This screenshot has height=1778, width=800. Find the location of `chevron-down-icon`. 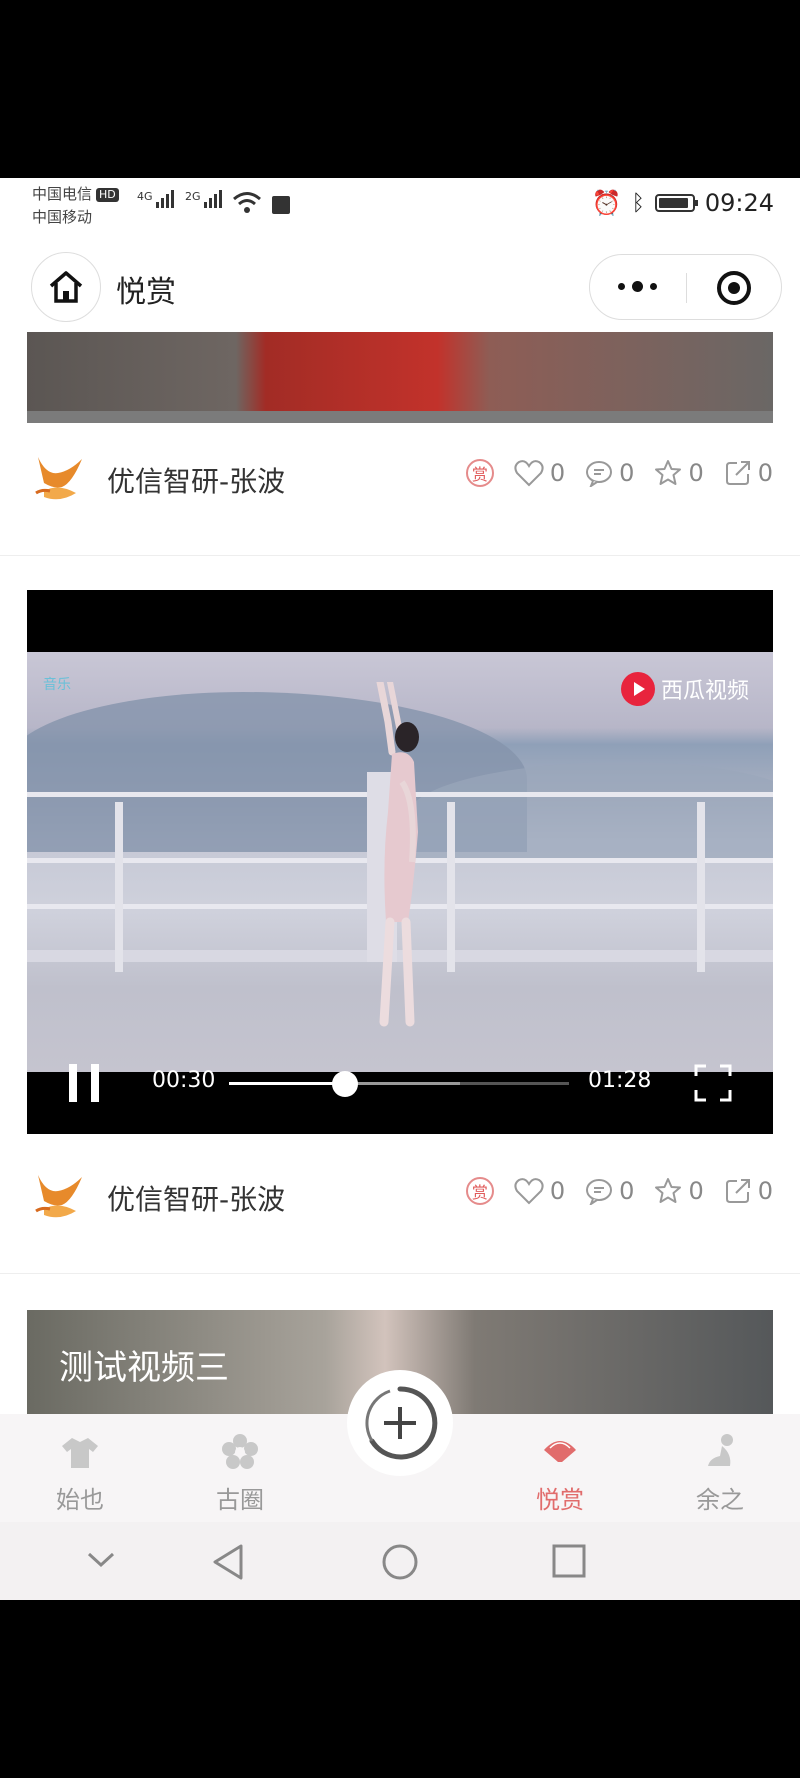

chevron-down-icon is located at coordinates (101, 1560).